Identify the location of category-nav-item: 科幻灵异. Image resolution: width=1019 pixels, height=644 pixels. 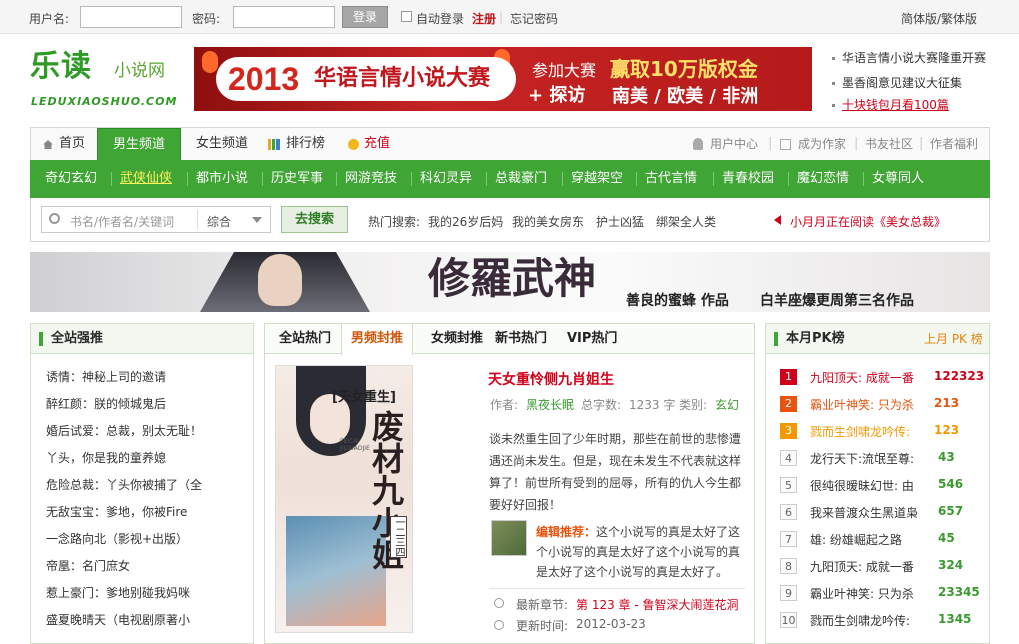
(446, 179).